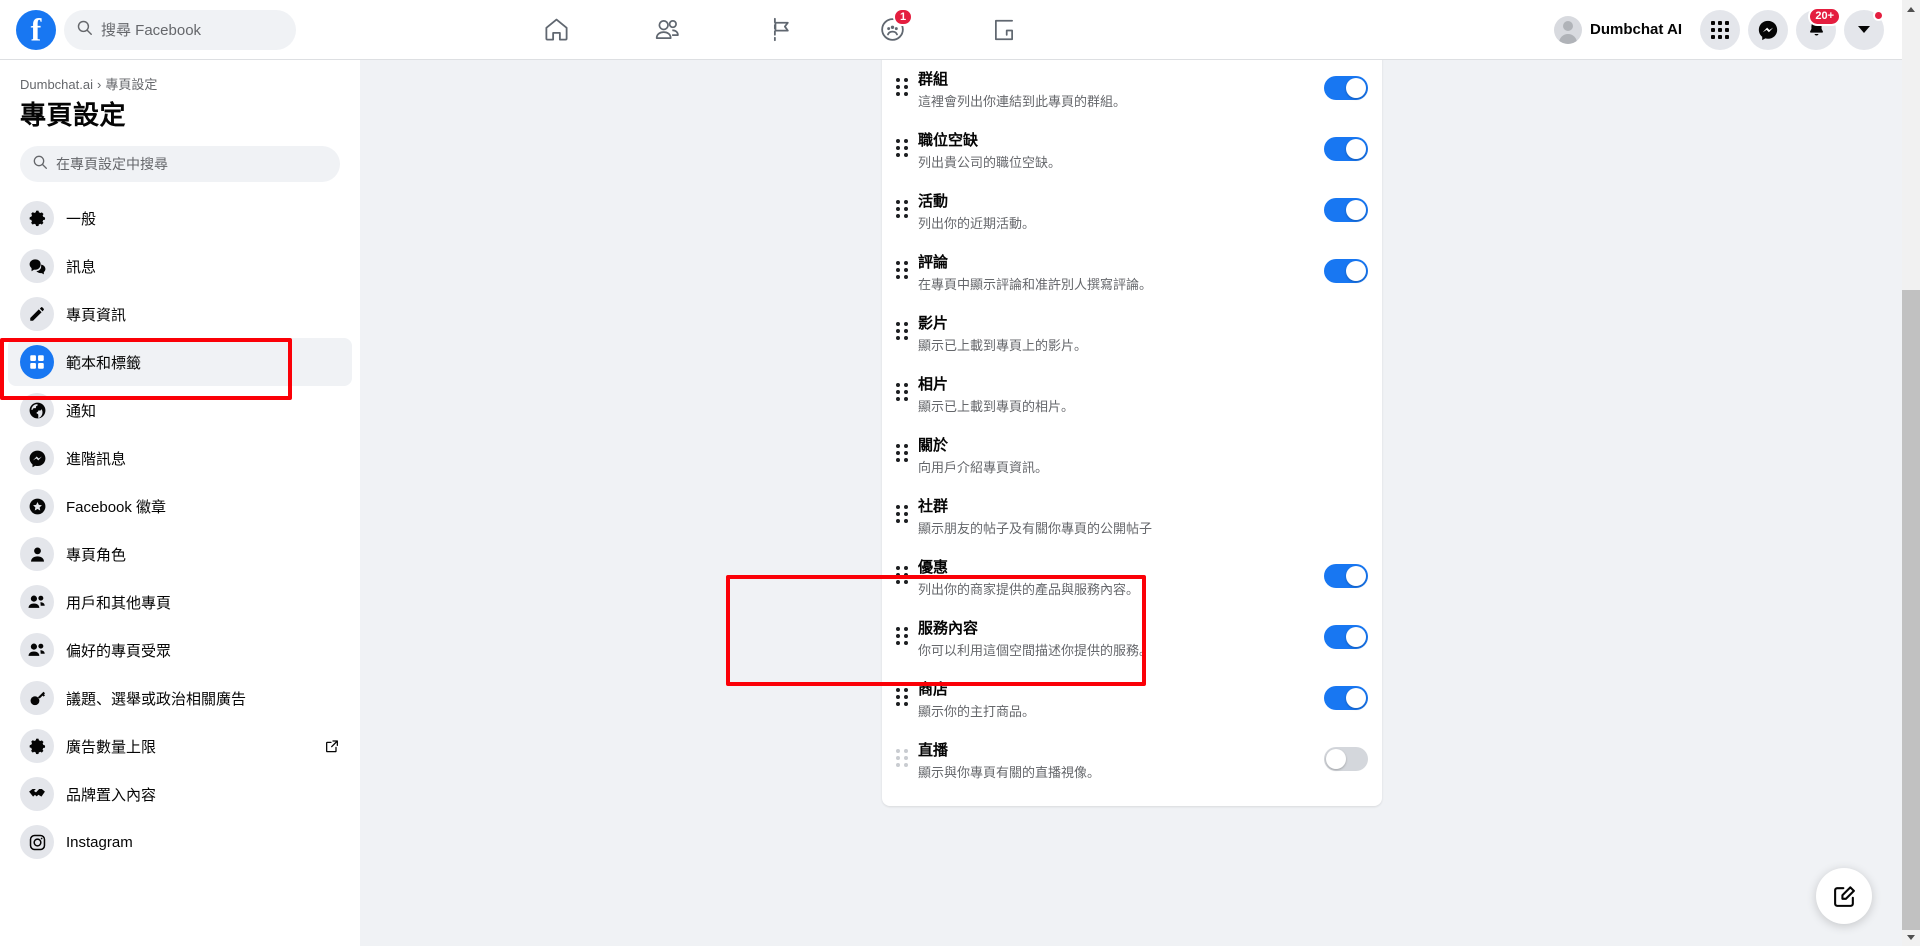  What do you see at coordinates (948, 628) in the screenshot?
I see `tab-name: 服務內容` at bounding box center [948, 628].